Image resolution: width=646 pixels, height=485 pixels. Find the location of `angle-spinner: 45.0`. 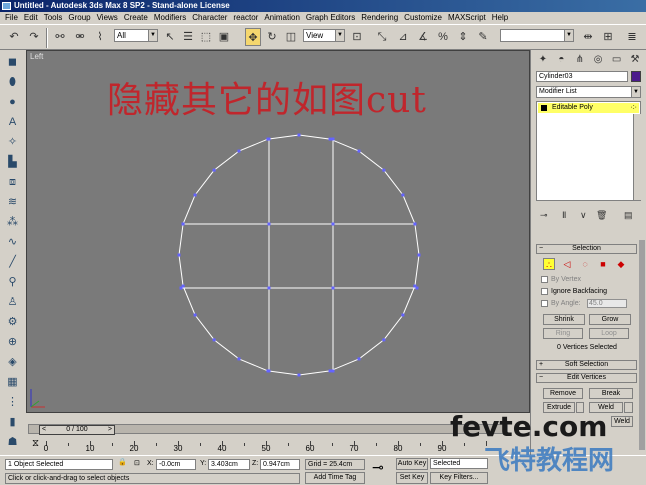

angle-spinner: 45.0 is located at coordinates (607, 303).